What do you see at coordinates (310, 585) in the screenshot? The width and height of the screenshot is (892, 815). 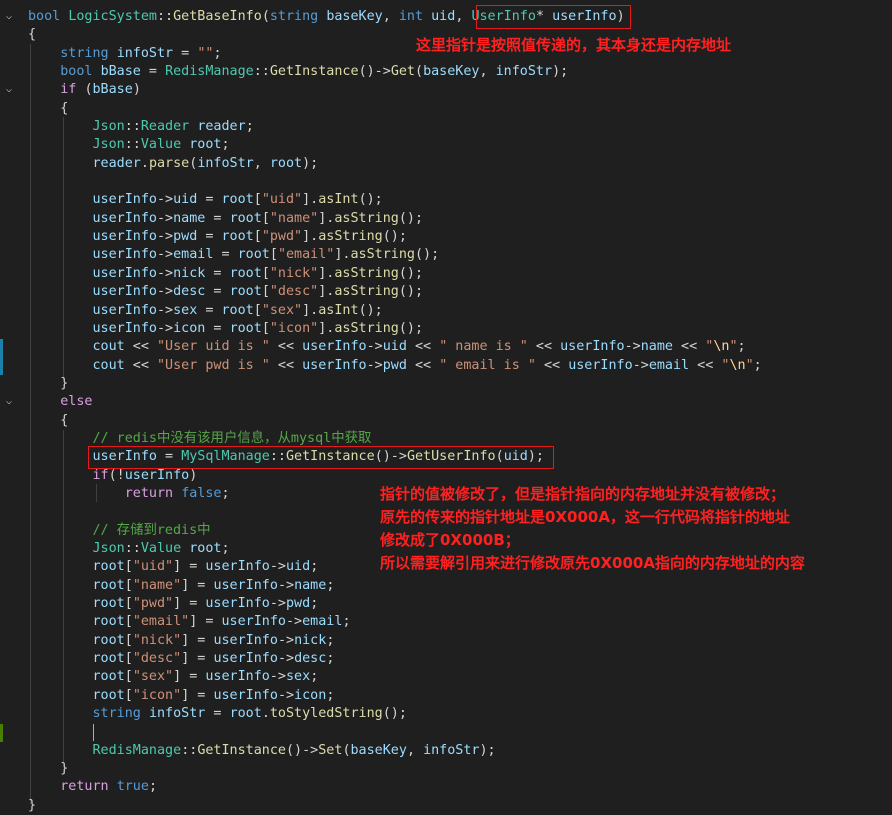 I see `code-token: name` at bounding box center [310, 585].